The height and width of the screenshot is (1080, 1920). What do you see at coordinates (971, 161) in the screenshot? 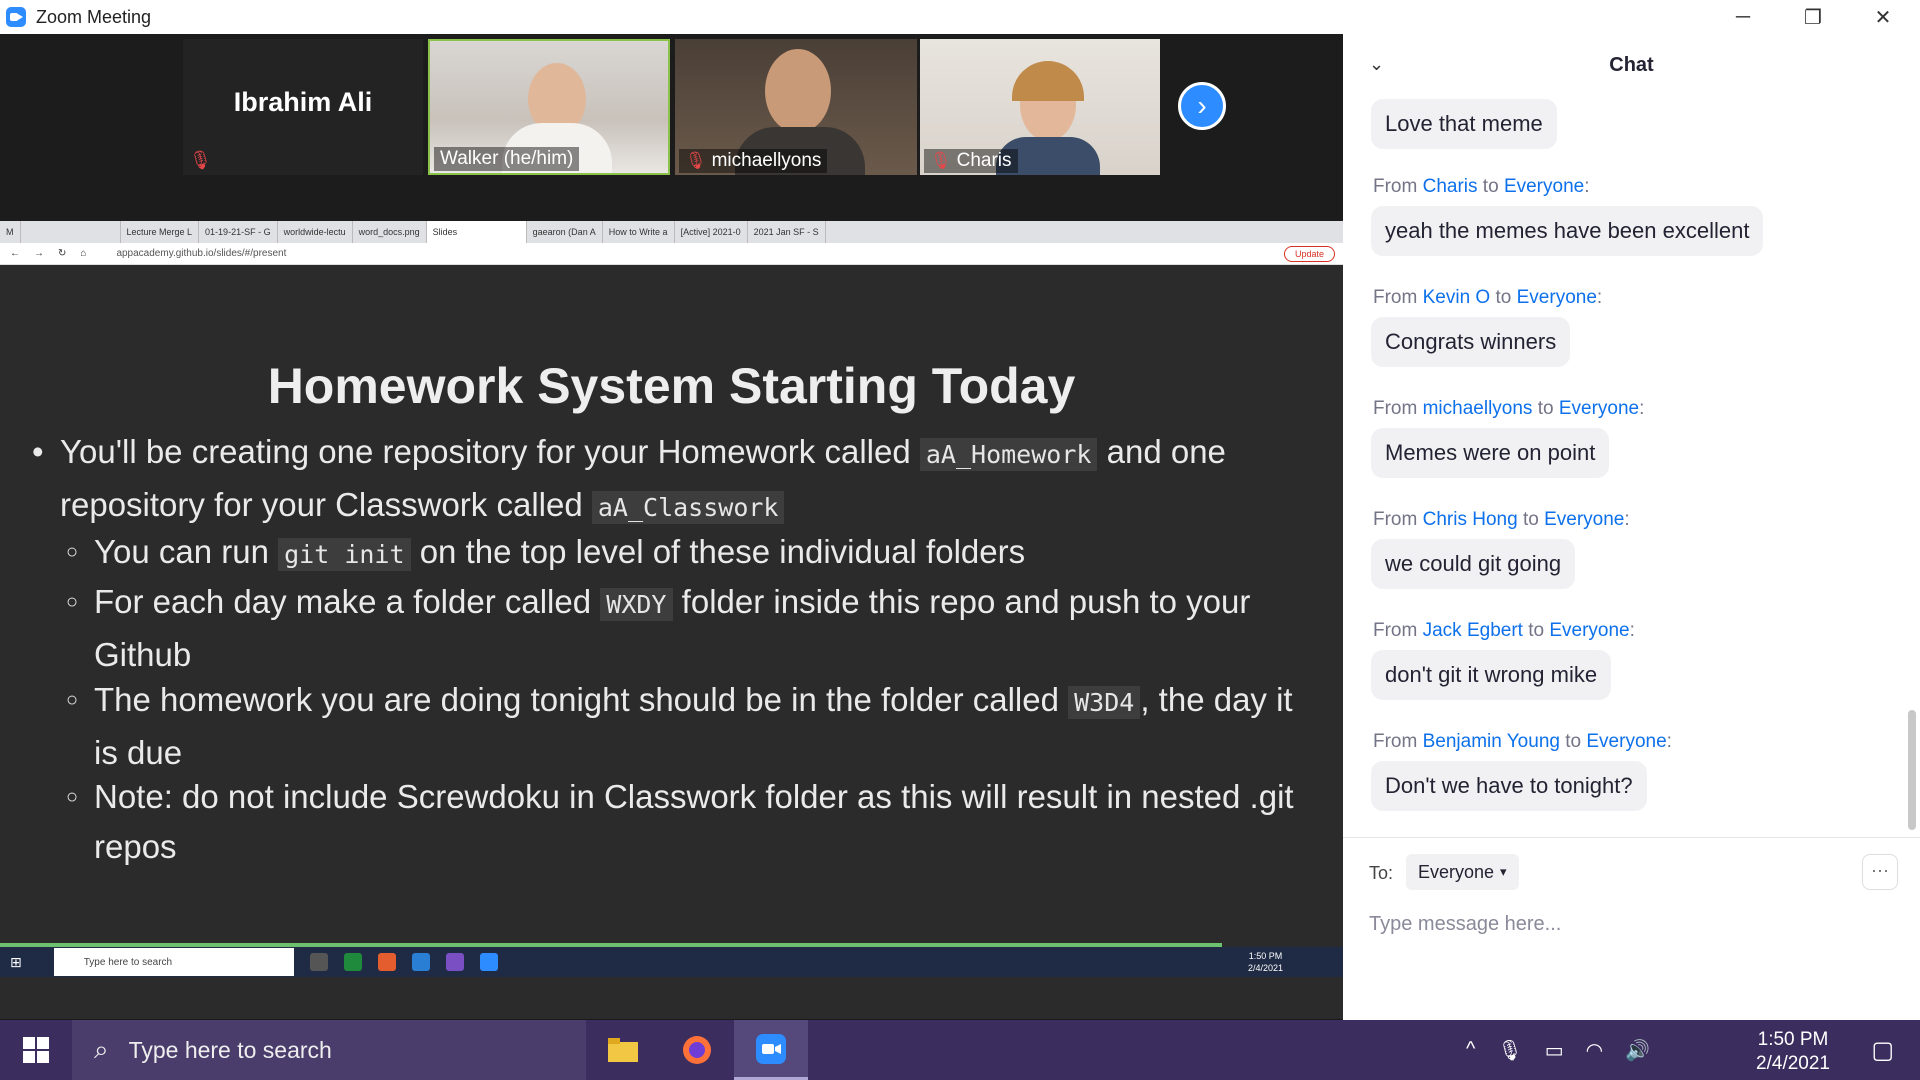
I see `participant-name-label: 🎙 Charis` at bounding box center [971, 161].